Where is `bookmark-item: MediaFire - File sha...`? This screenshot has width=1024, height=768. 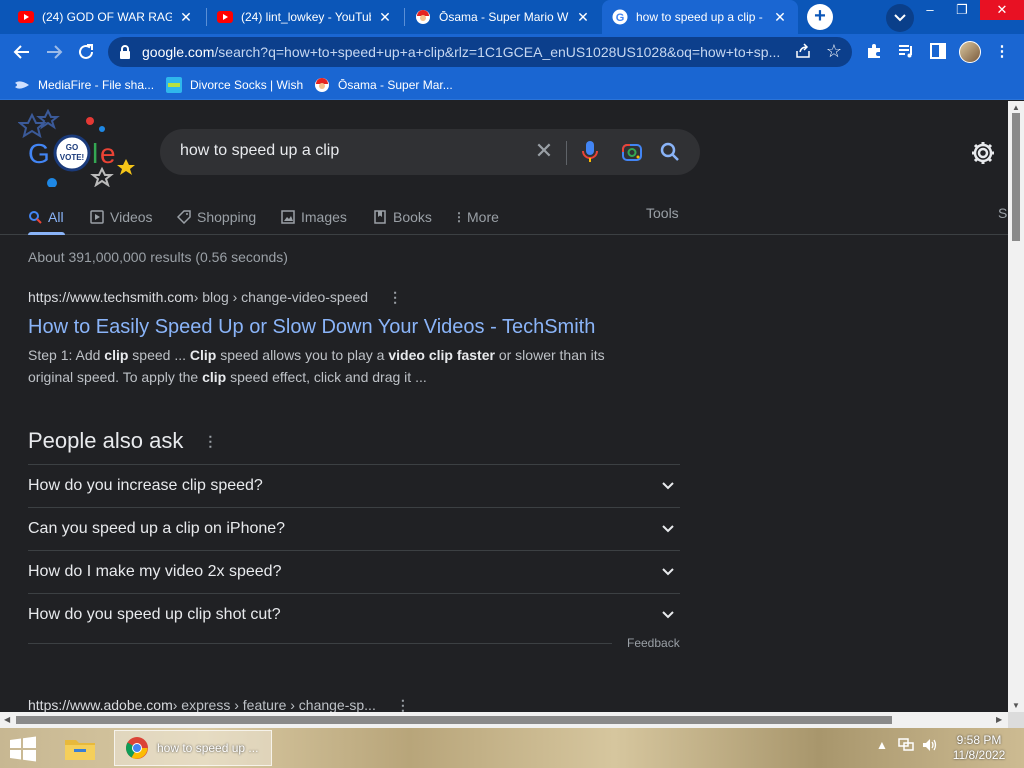
bookmark-item: MediaFire - File sha... is located at coordinates (84, 85).